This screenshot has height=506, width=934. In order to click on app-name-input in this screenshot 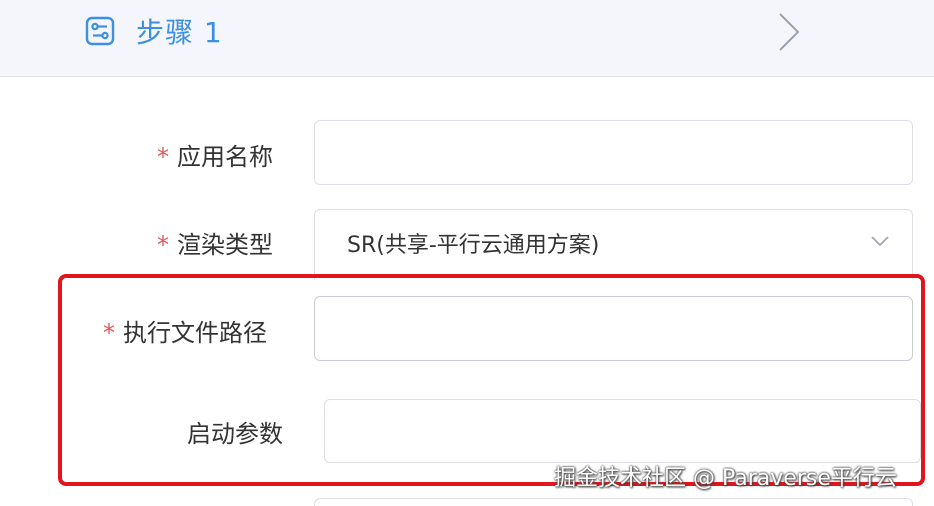, I will do `click(613, 152)`.